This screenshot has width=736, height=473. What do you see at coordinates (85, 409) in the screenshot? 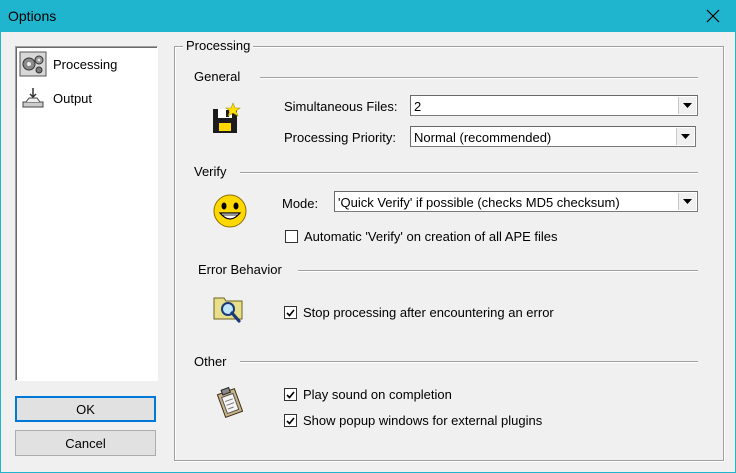
I see `ok-button: OK` at bounding box center [85, 409].